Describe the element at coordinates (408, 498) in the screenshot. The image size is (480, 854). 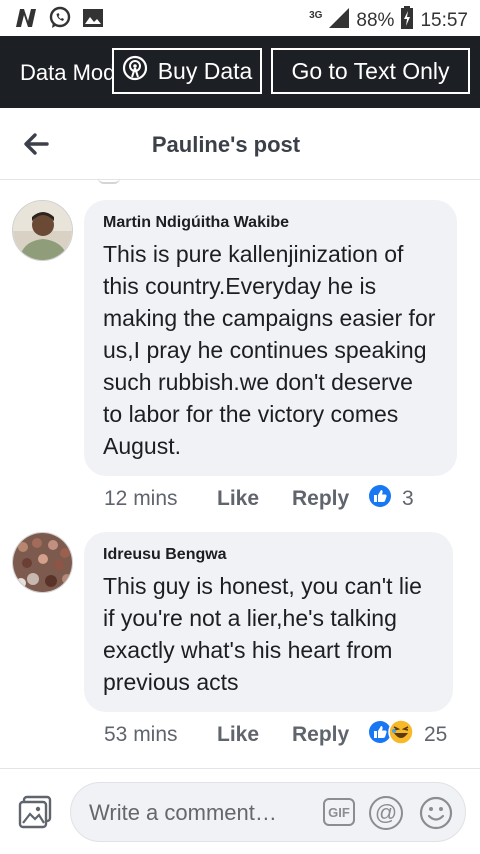
I see `reaction-count: 3` at that location.